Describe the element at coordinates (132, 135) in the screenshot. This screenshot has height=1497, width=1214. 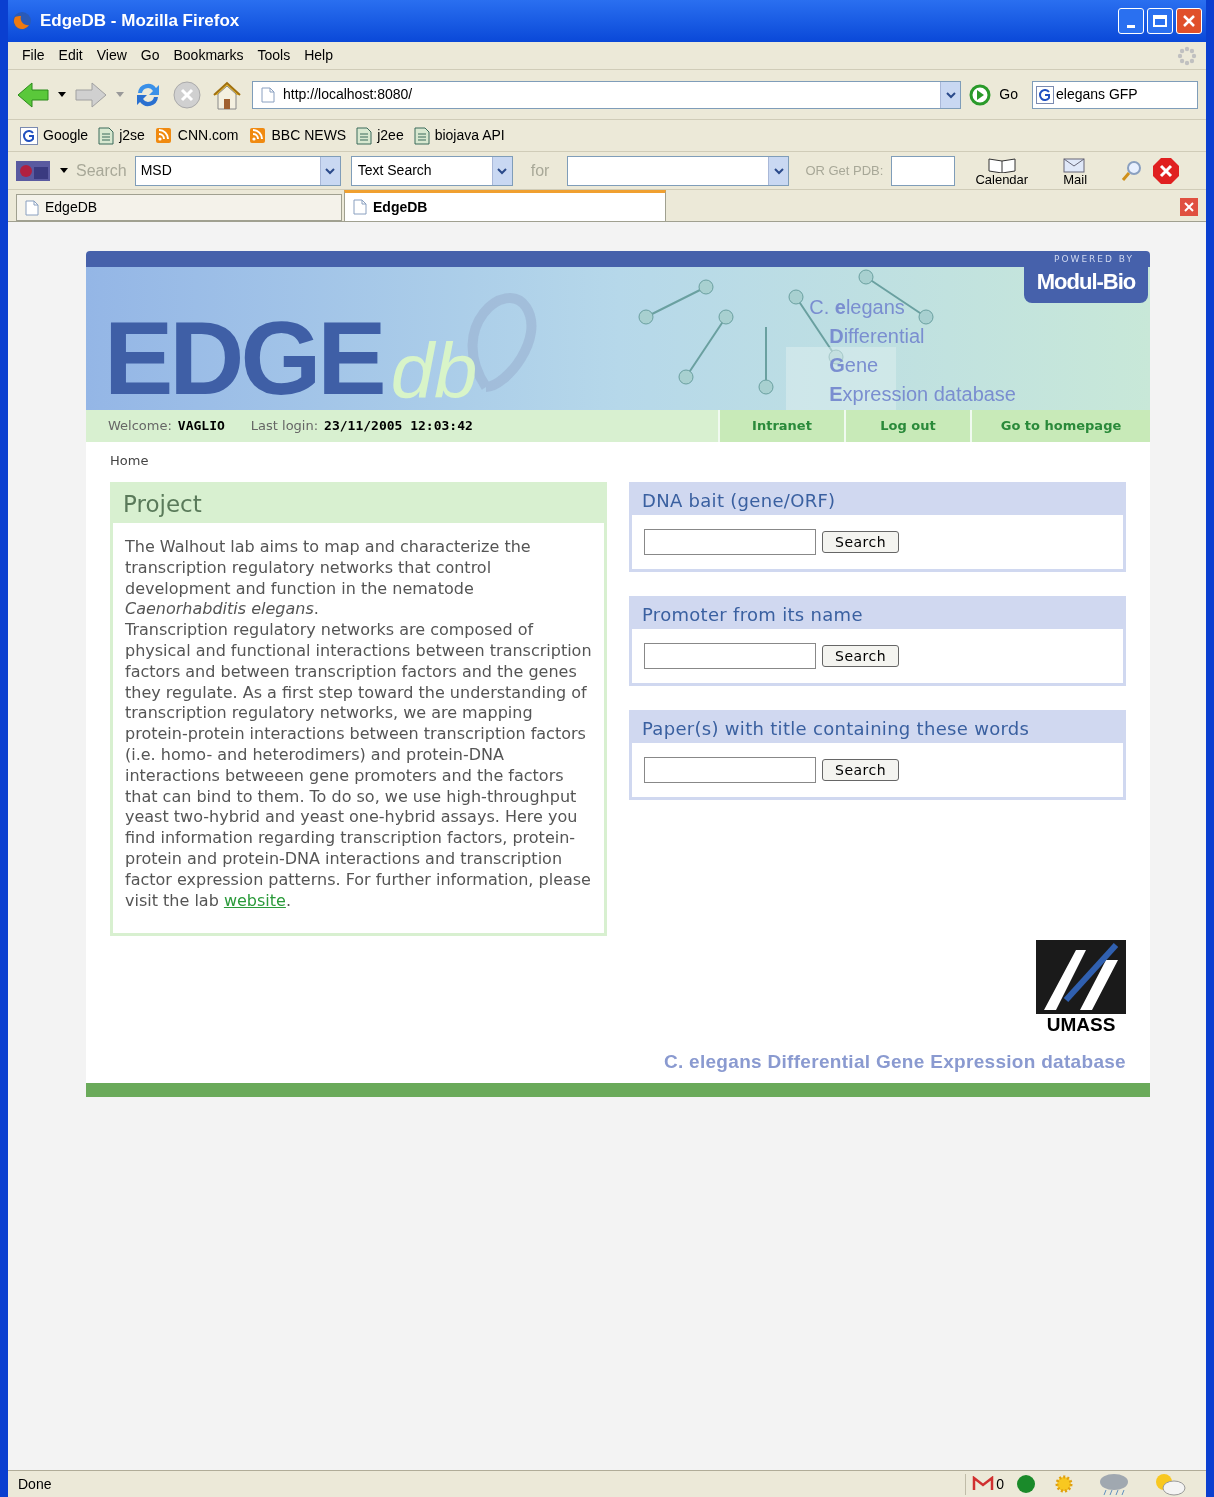
I see `bookmark-link: j2se` at that location.